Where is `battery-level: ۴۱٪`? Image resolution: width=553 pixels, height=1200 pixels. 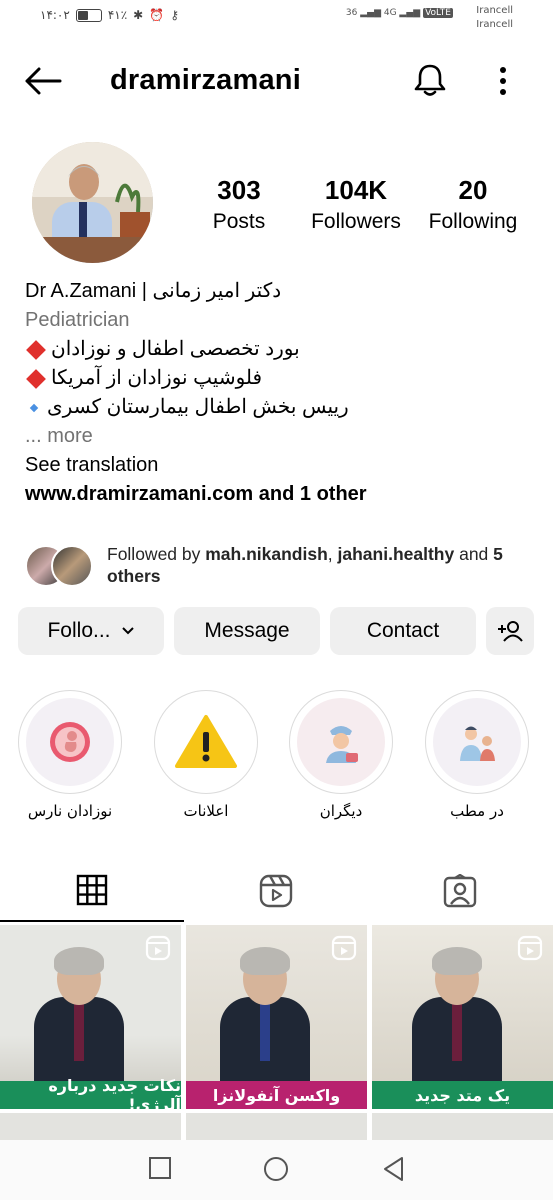
battery-level: ۴۱٪ is located at coordinates (117, 15).